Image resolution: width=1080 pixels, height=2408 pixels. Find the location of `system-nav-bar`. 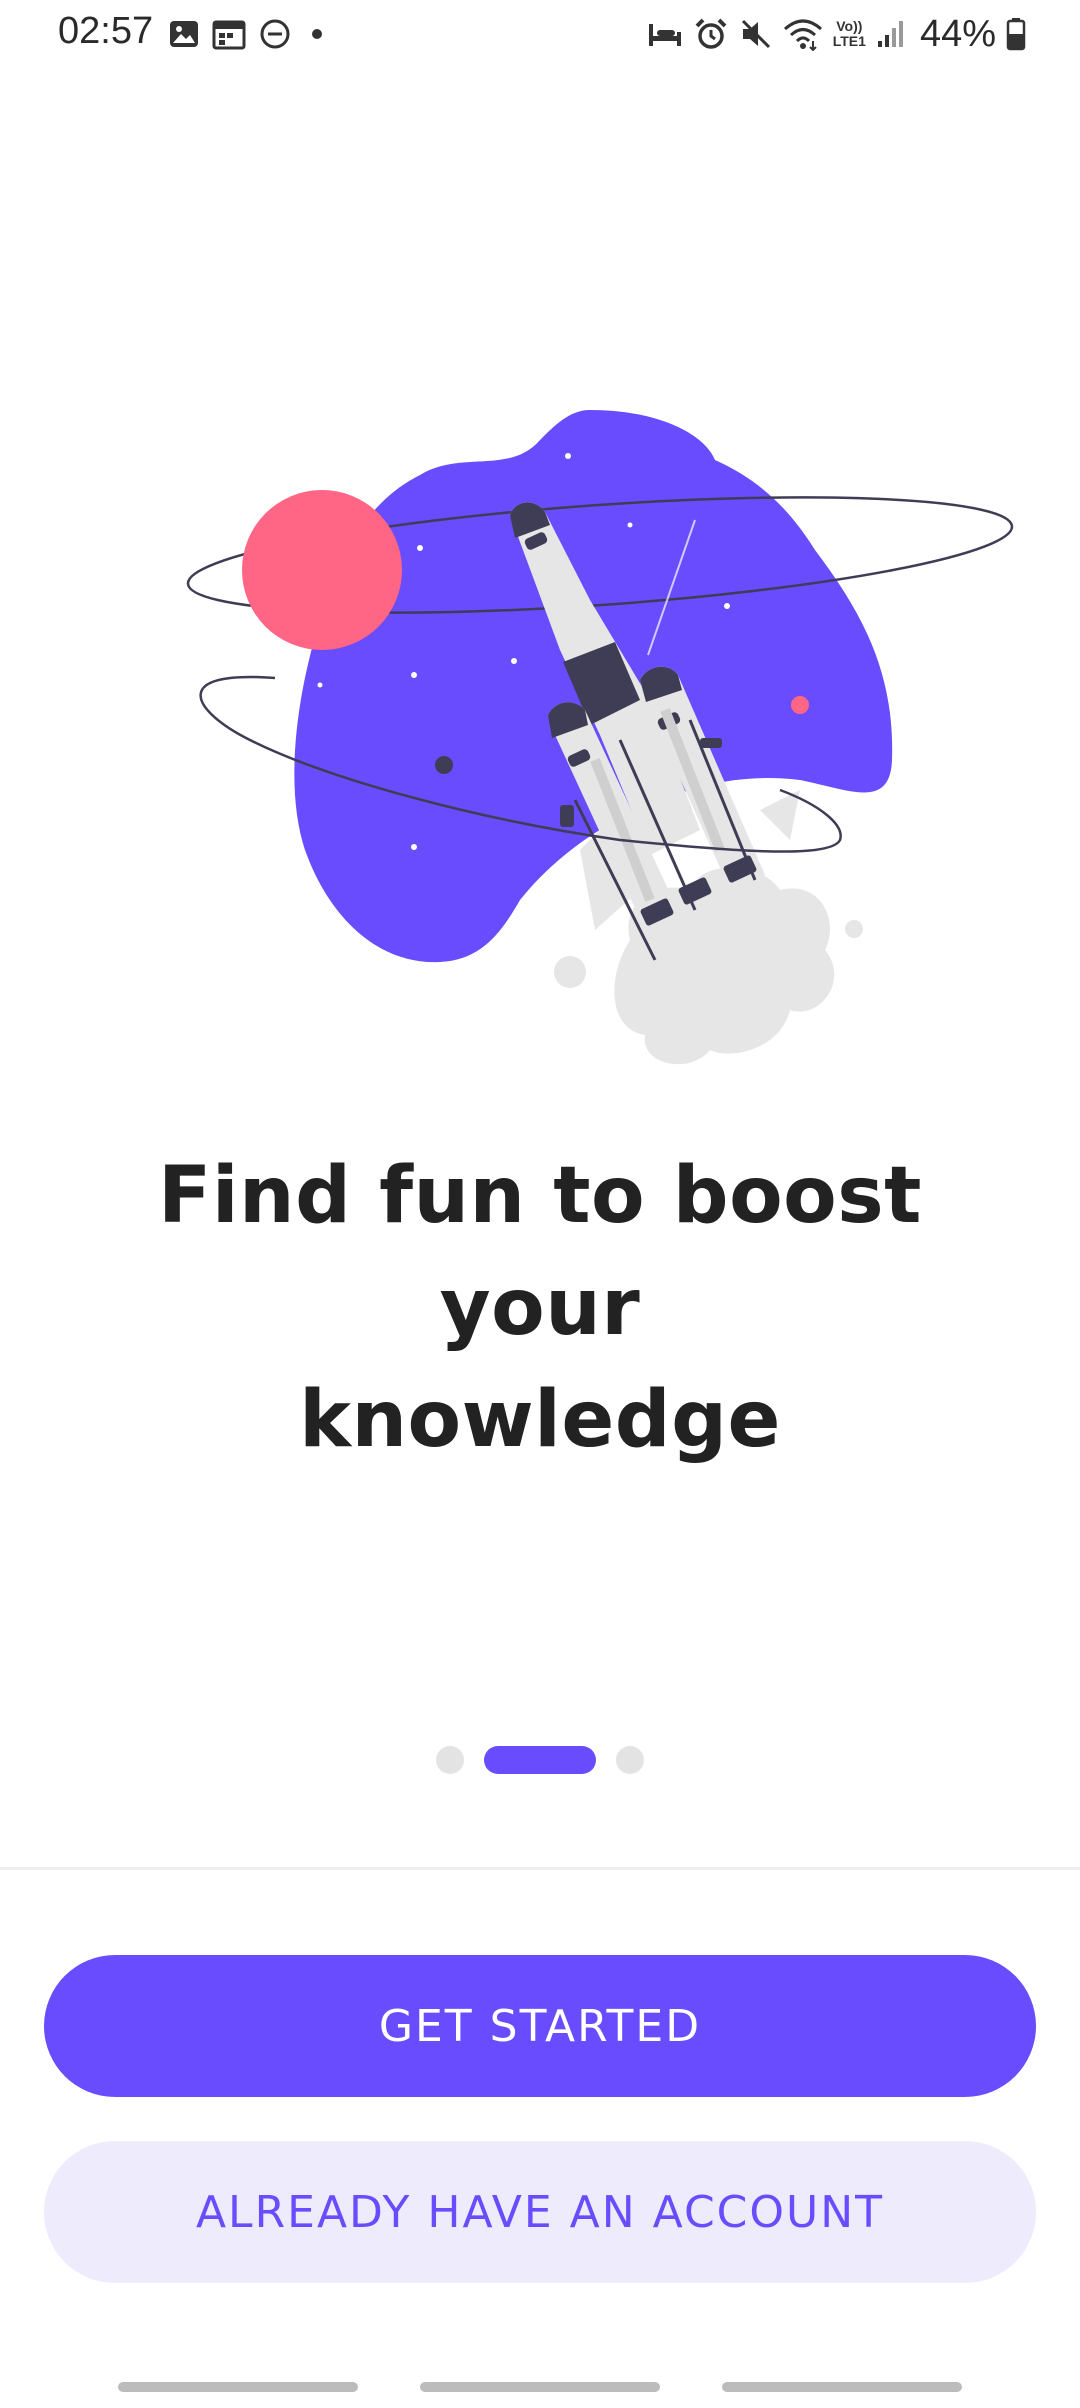

system-nav-bar is located at coordinates (540, 2381).